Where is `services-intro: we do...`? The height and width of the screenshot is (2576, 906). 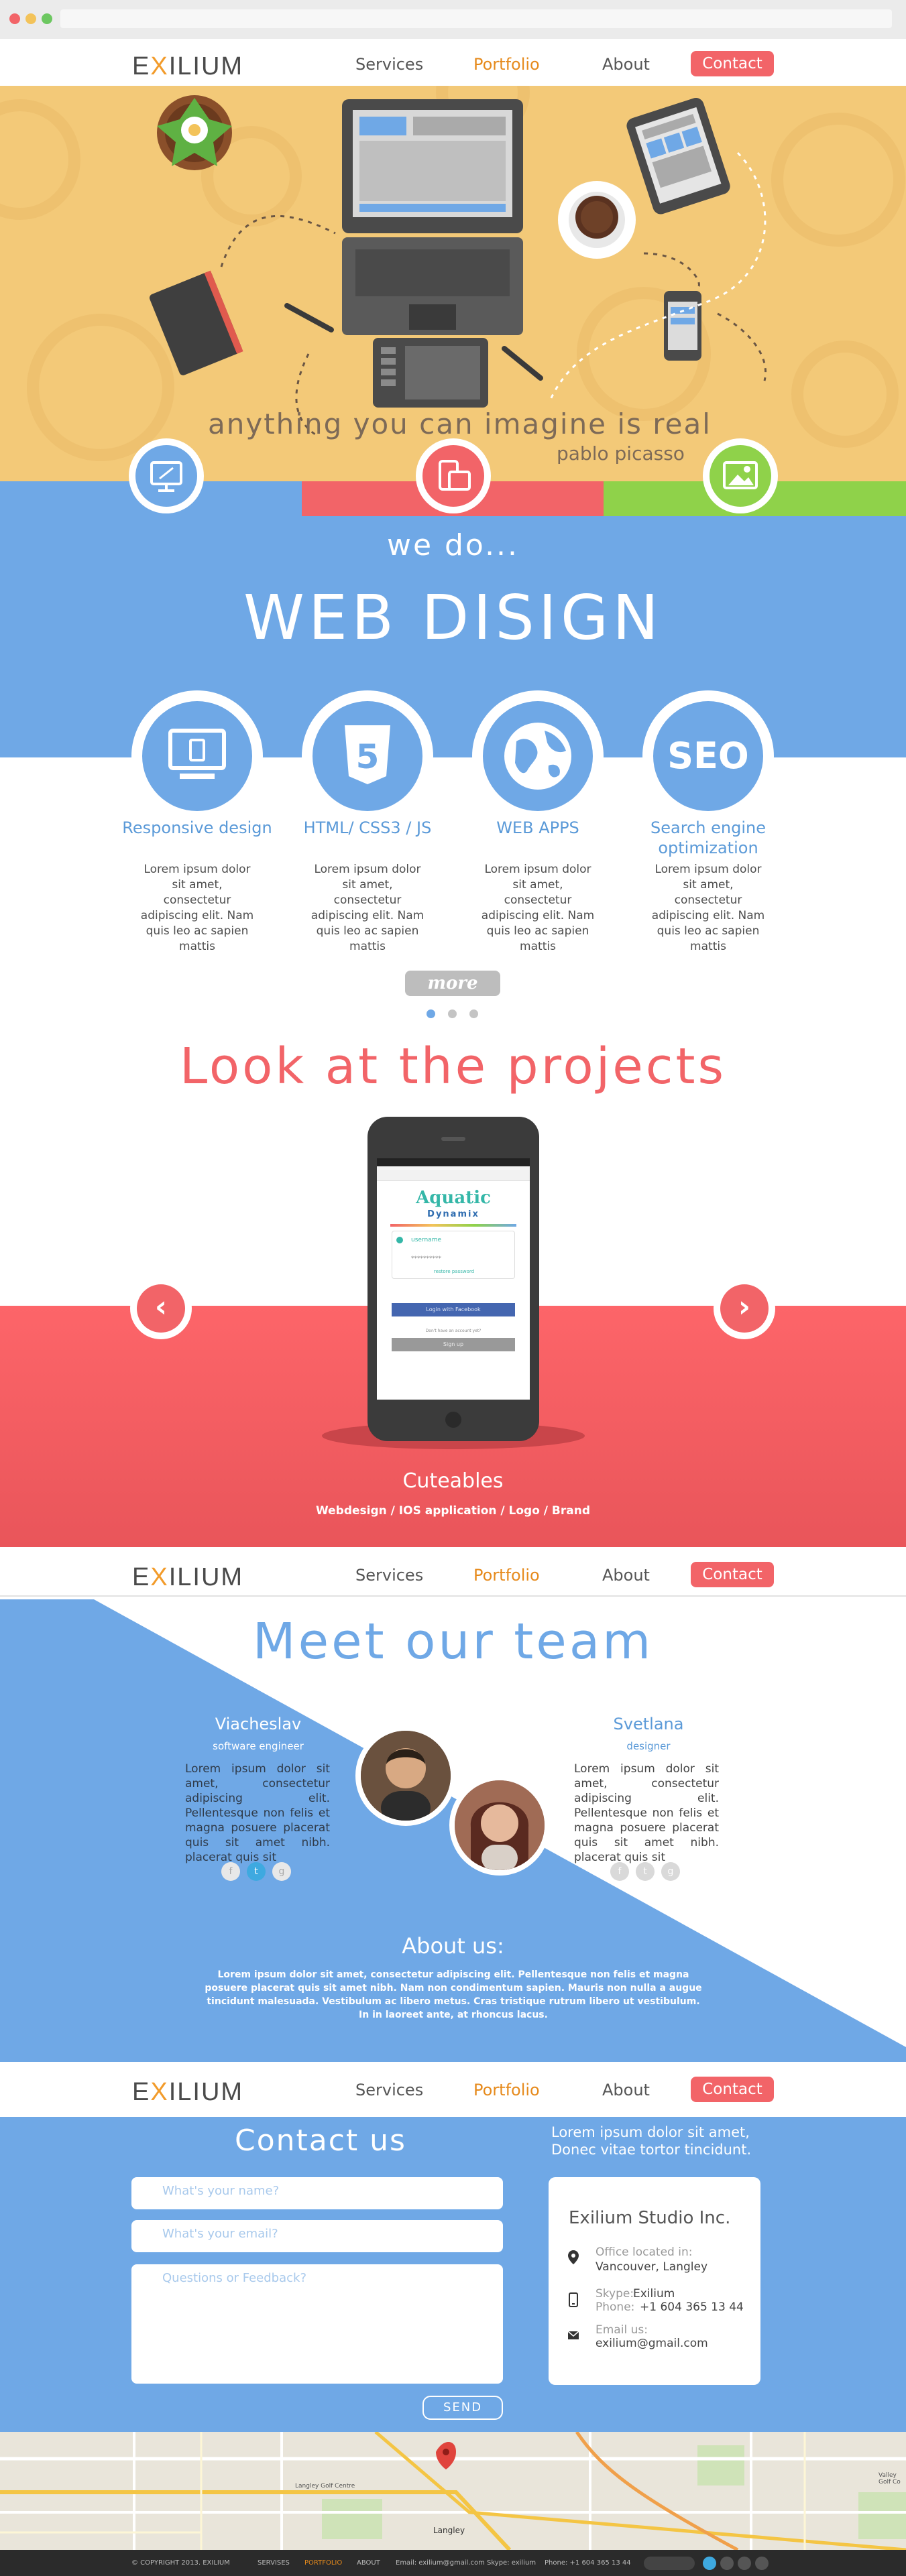
services-intro: we do... is located at coordinates (453, 545).